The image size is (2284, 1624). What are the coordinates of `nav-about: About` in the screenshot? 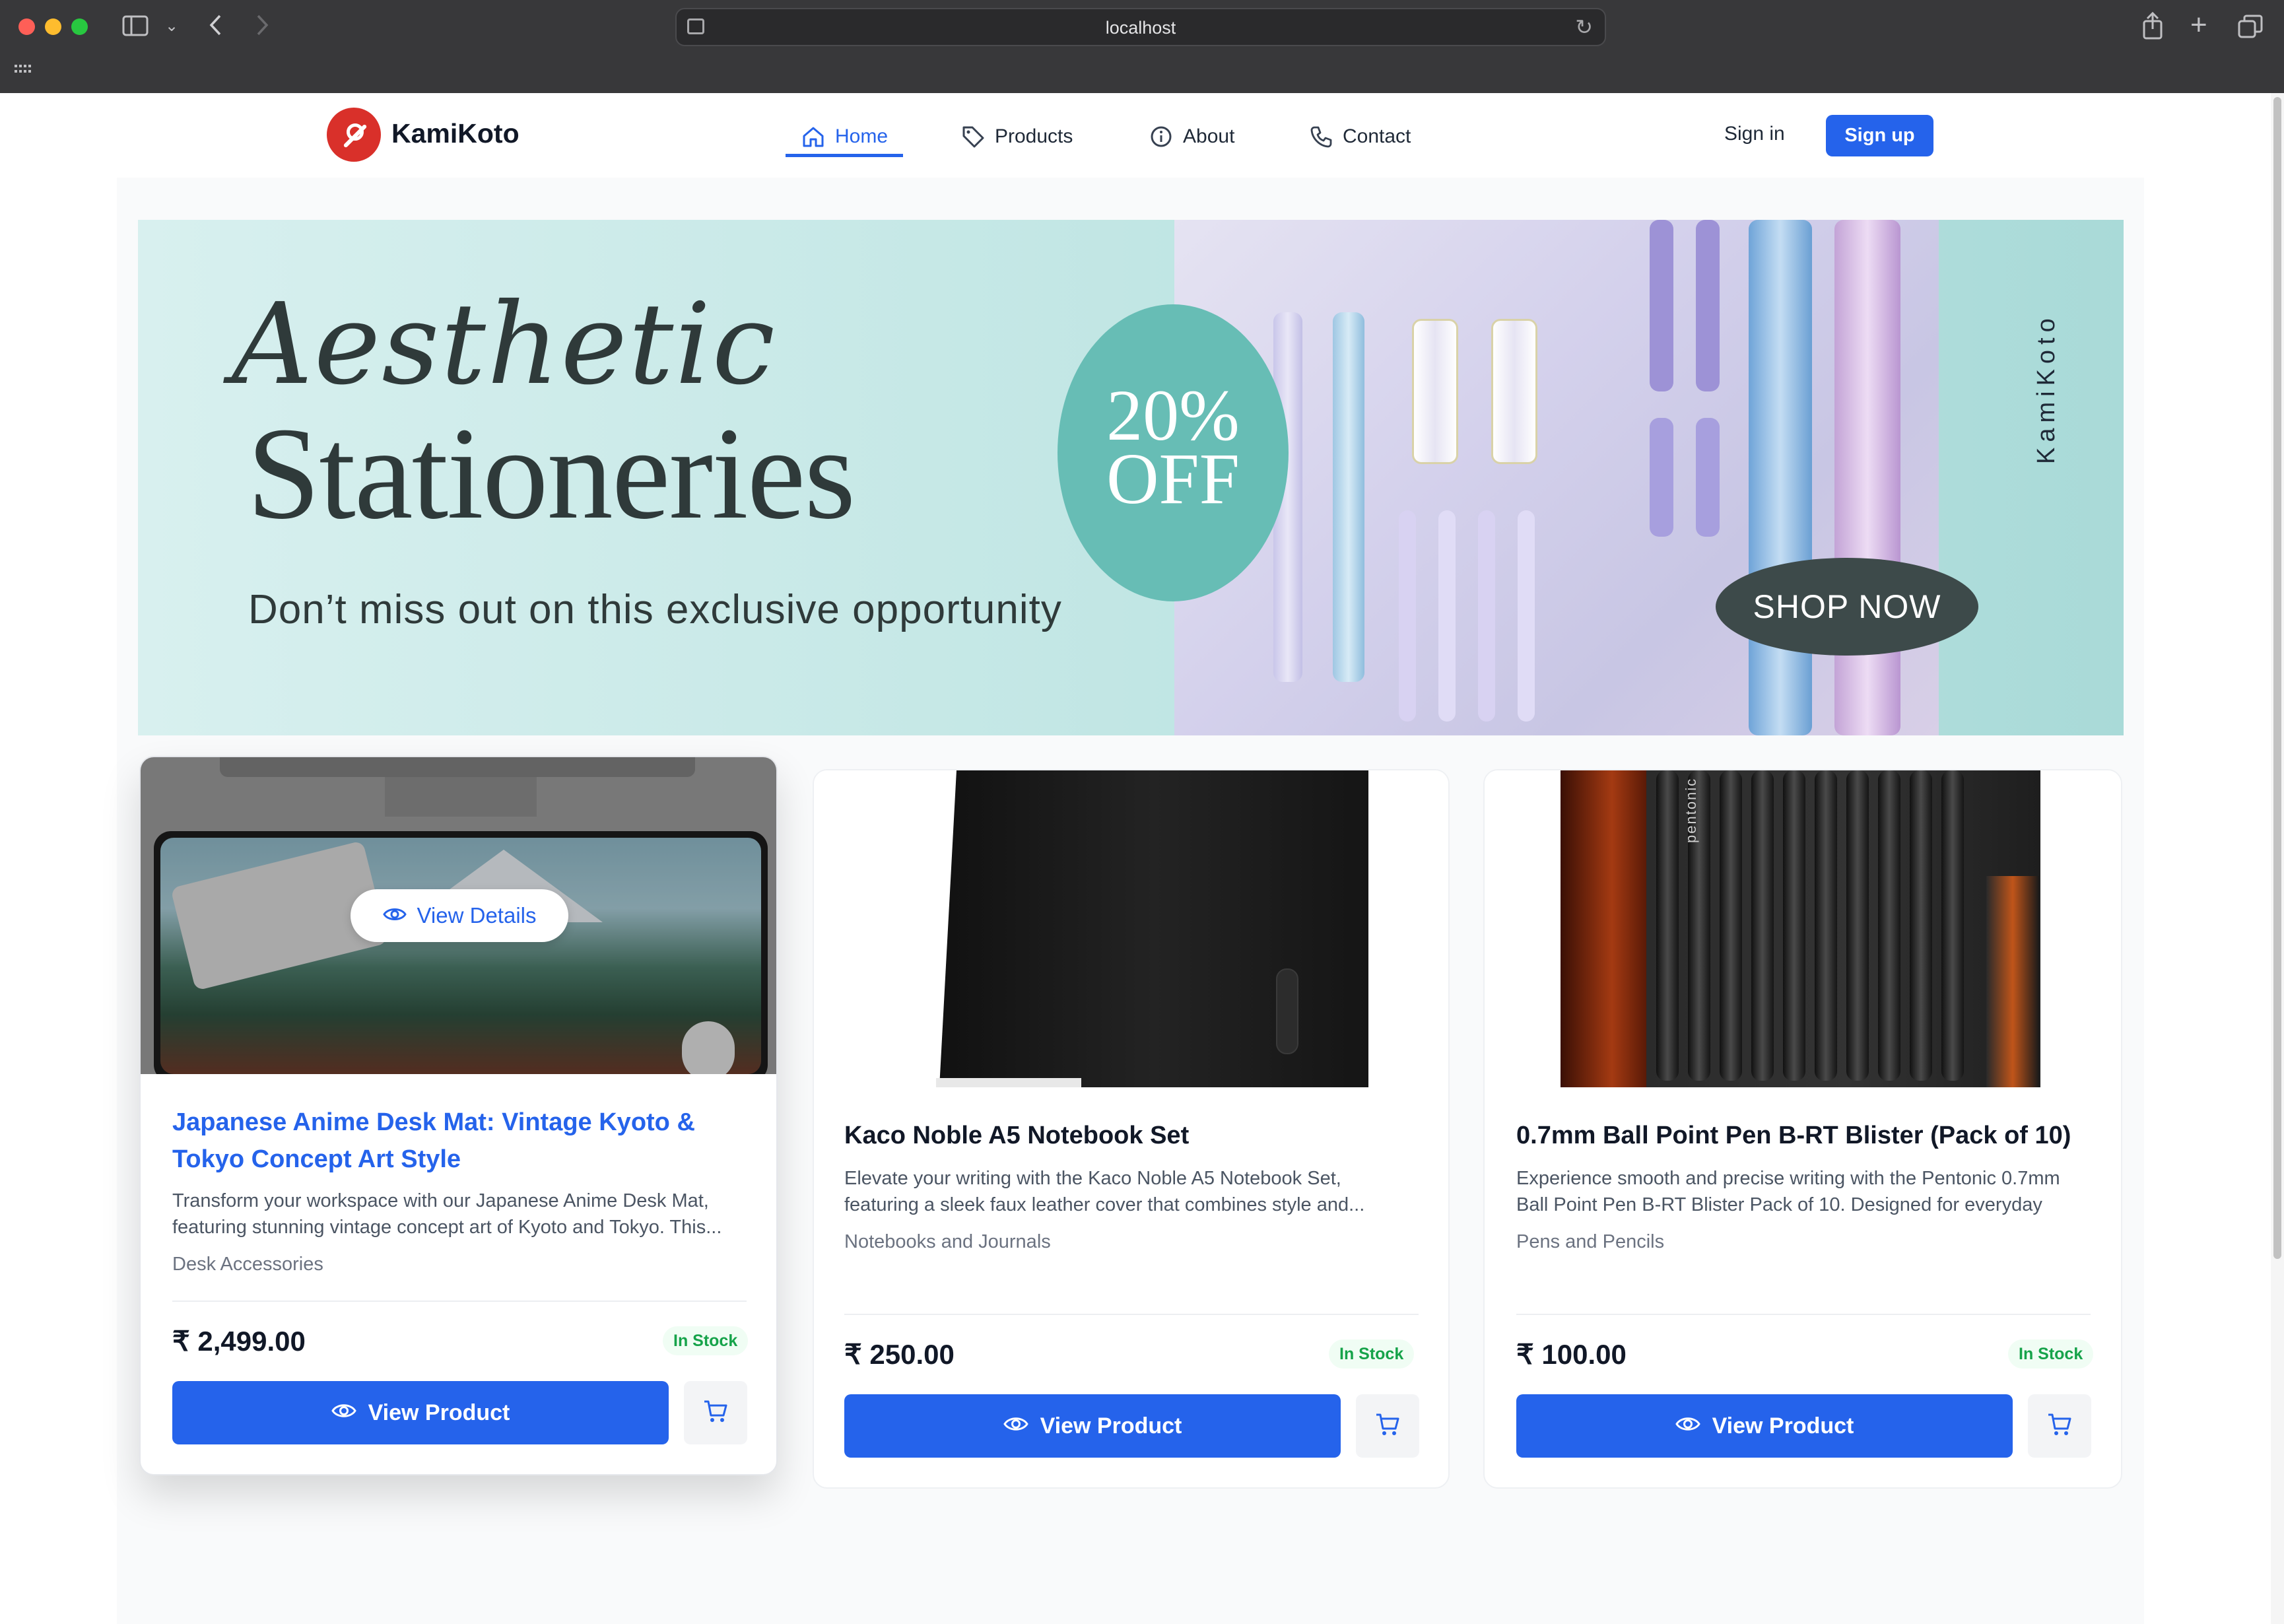 It's located at (1191, 136).